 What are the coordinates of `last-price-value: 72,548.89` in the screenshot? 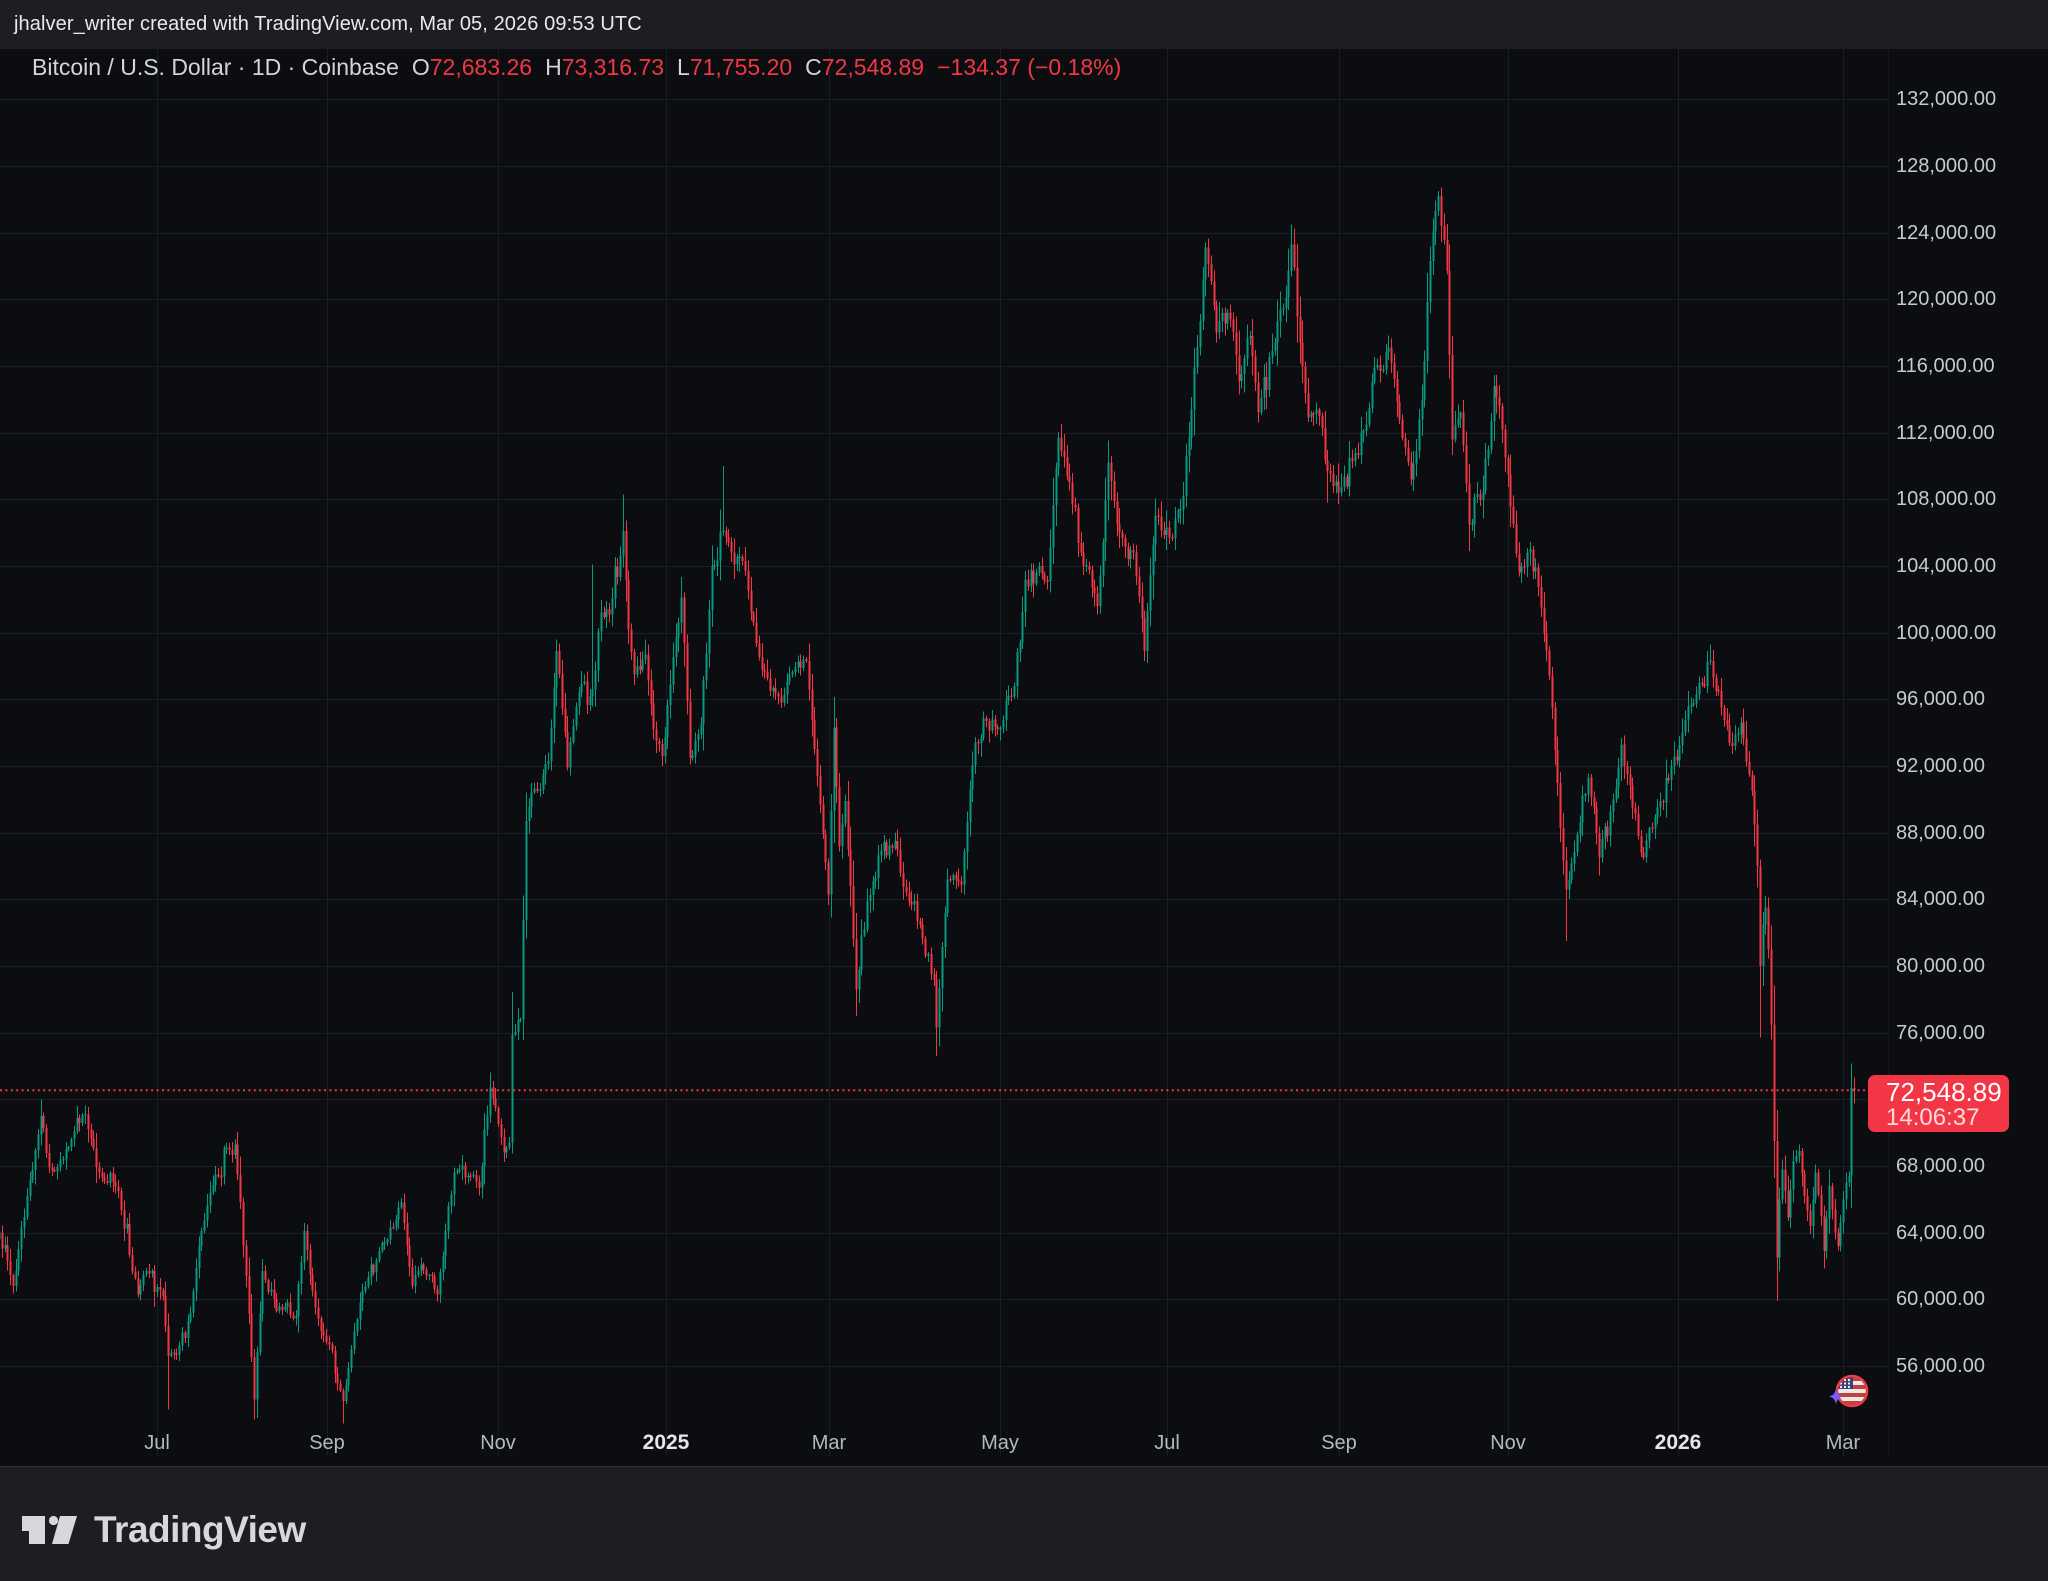 It's located at (1944, 1092).